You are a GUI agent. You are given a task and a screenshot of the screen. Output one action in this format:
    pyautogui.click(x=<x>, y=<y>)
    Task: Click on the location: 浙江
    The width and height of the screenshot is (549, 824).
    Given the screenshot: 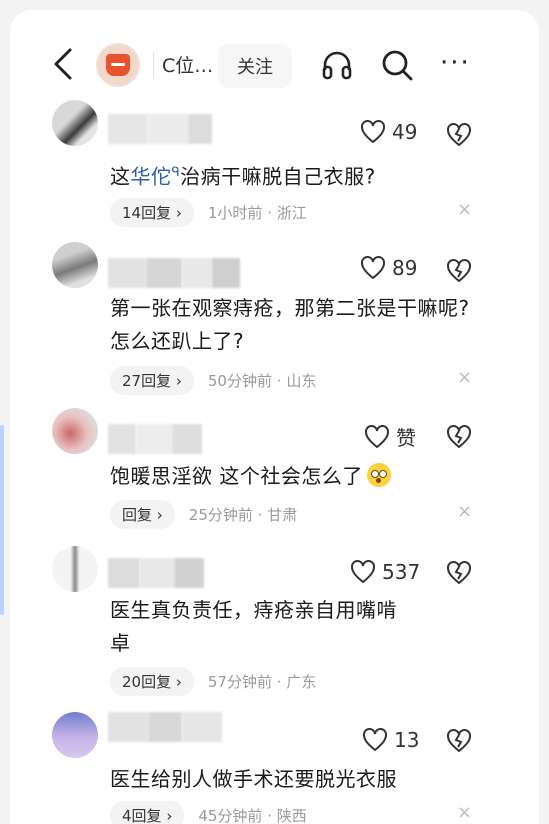 What is the action you would take?
    pyautogui.click(x=291, y=213)
    